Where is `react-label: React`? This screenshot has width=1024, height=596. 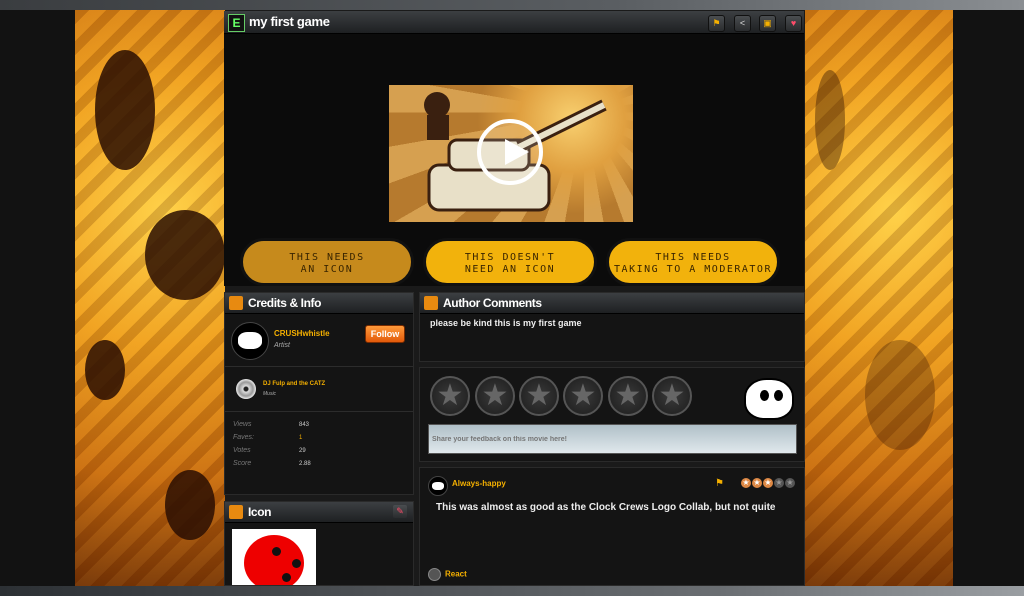 react-label: React is located at coordinates (456, 574).